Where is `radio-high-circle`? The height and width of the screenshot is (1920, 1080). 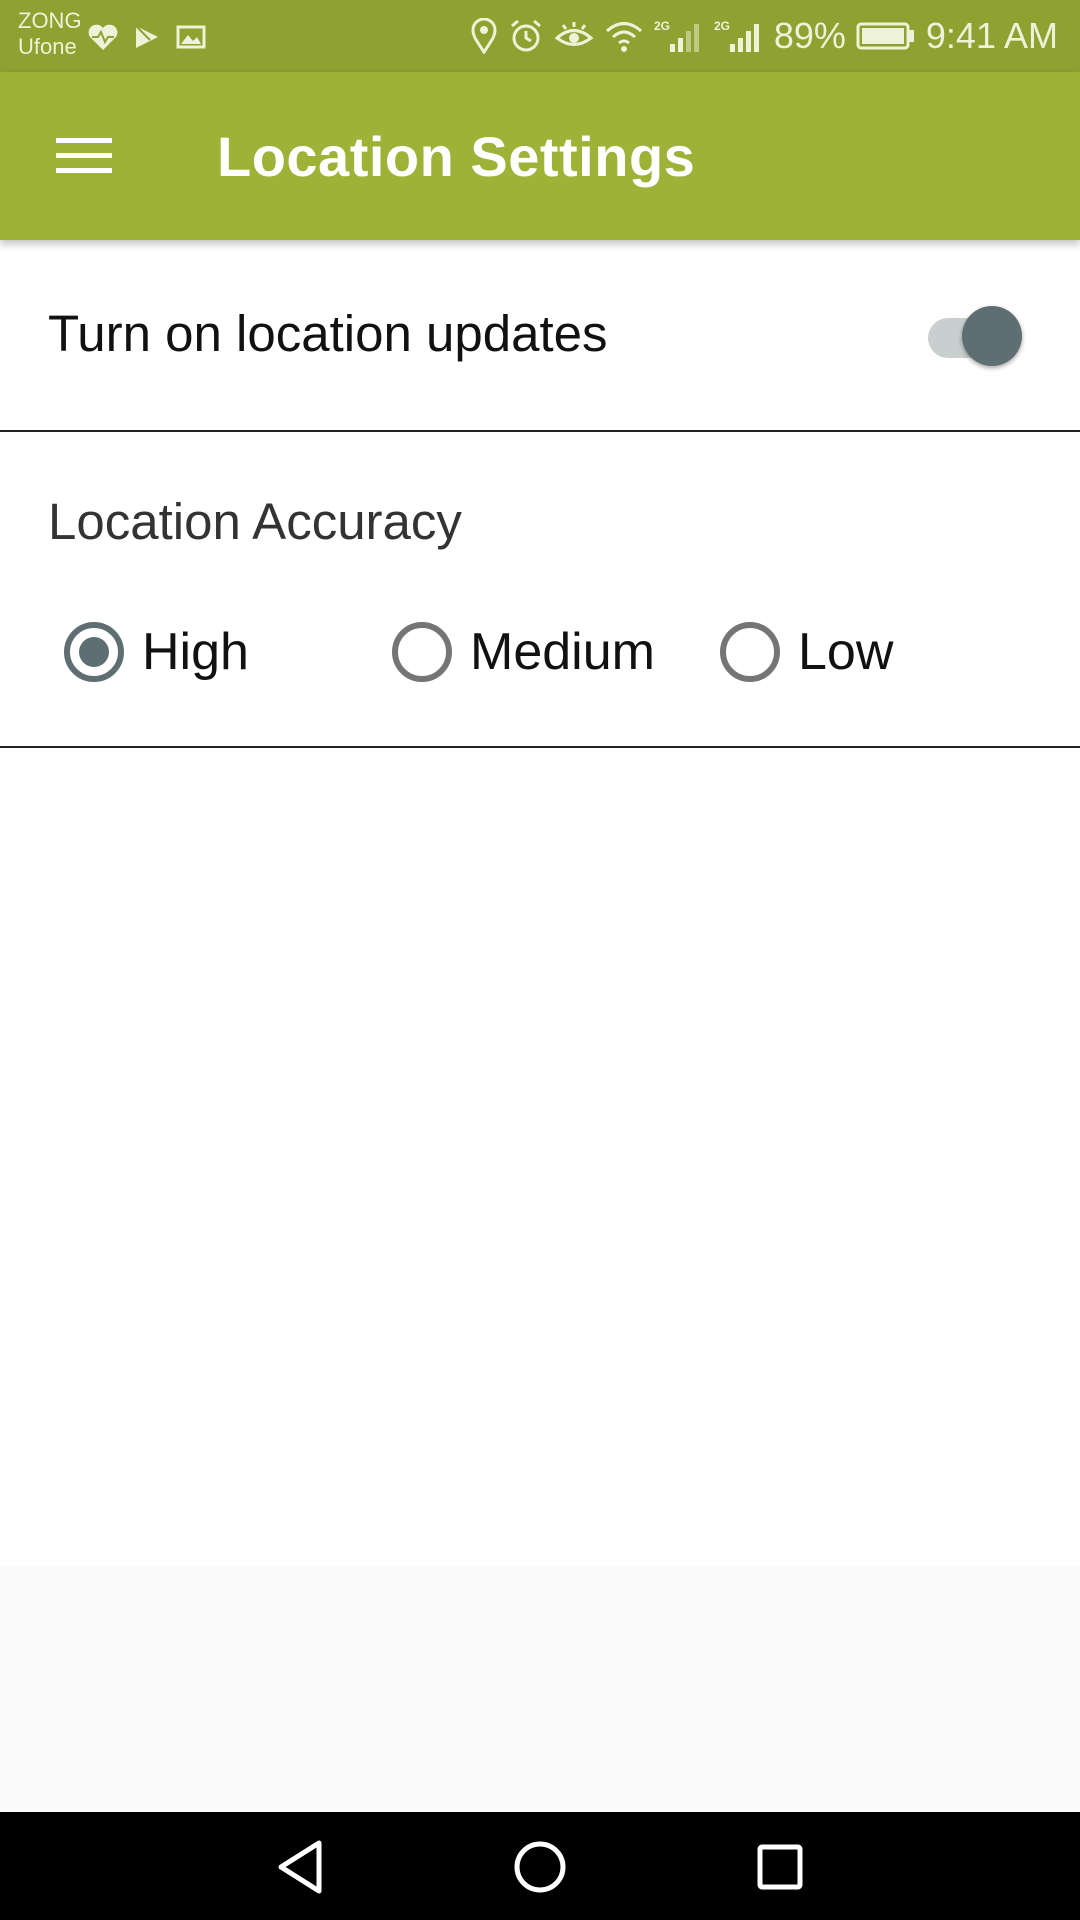
radio-high-circle is located at coordinates (94, 652).